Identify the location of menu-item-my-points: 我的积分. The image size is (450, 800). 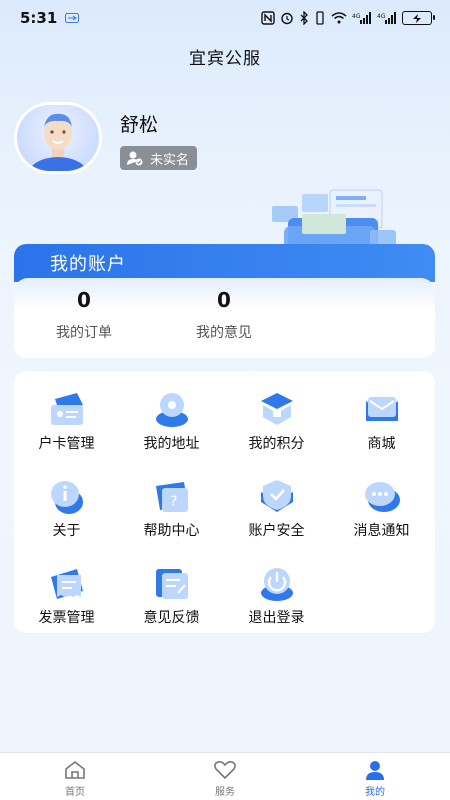
(276, 417).